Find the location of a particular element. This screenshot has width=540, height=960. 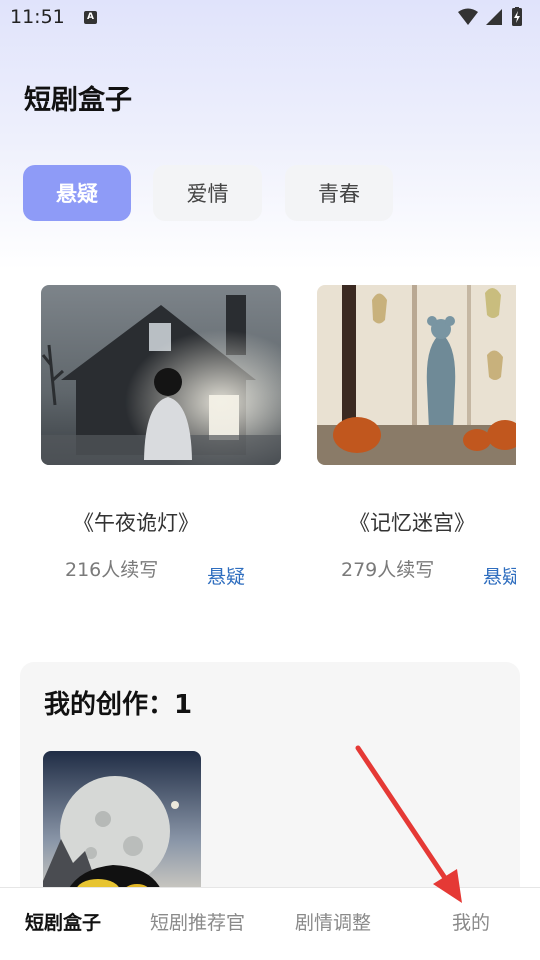

story-title: 《午夜诡灯》 is located at coordinates (136, 522).